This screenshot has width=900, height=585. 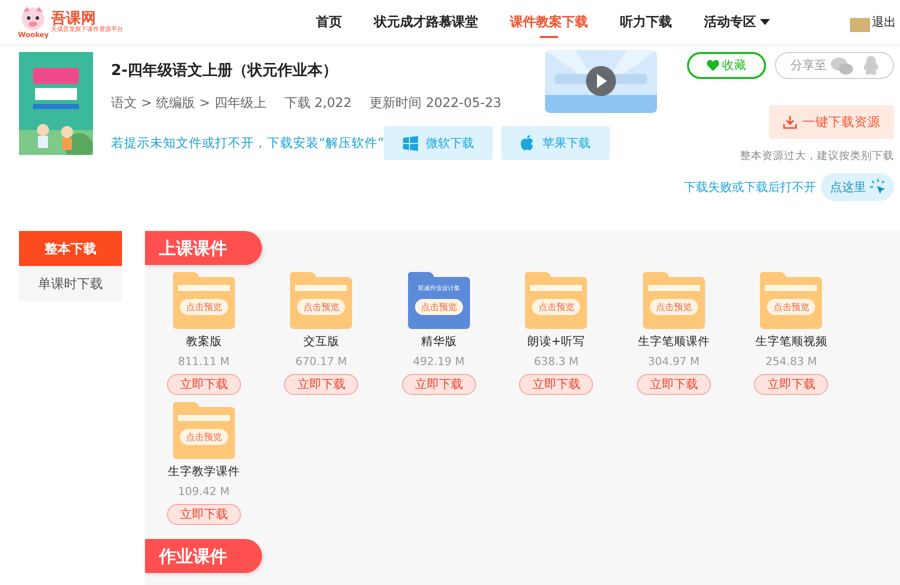 I want to click on resource-title: 2-四年级语文上册（状元作业本）, so click(x=225, y=70).